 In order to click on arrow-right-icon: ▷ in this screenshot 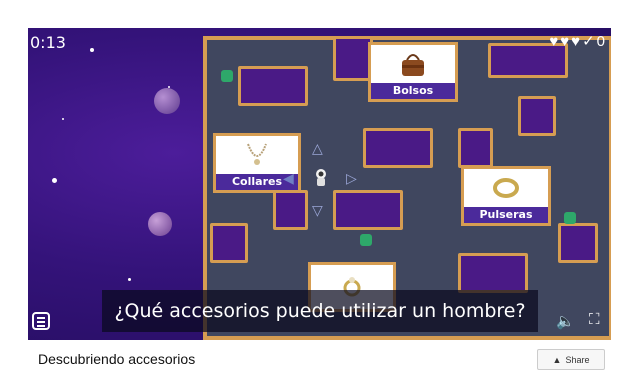, I will do `click(351, 178)`.